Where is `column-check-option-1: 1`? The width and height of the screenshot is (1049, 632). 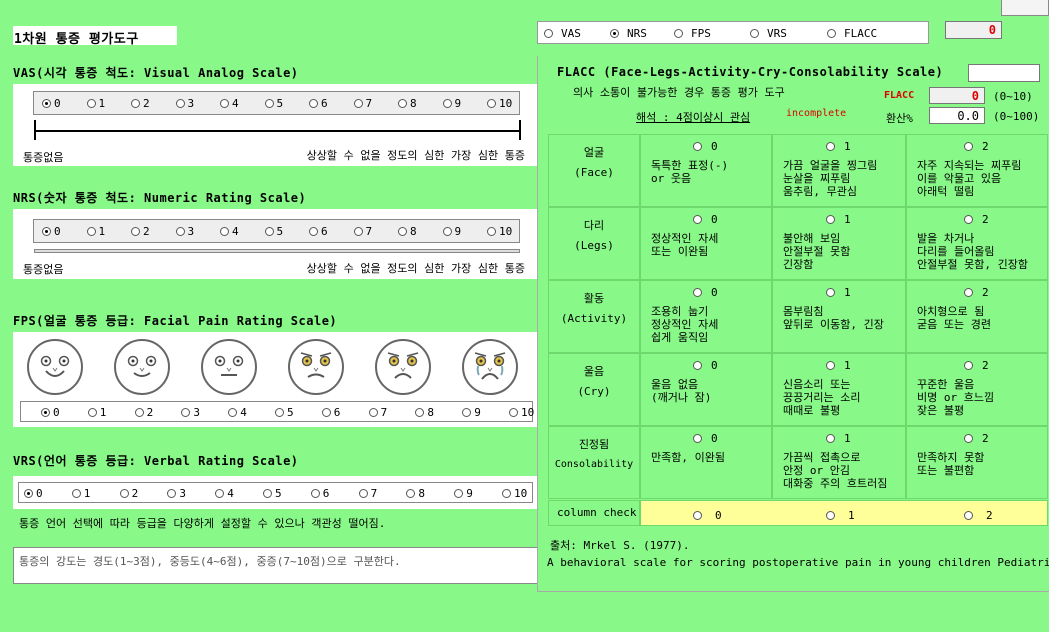 column-check-option-1: 1 is located at coordinates (840, 515).